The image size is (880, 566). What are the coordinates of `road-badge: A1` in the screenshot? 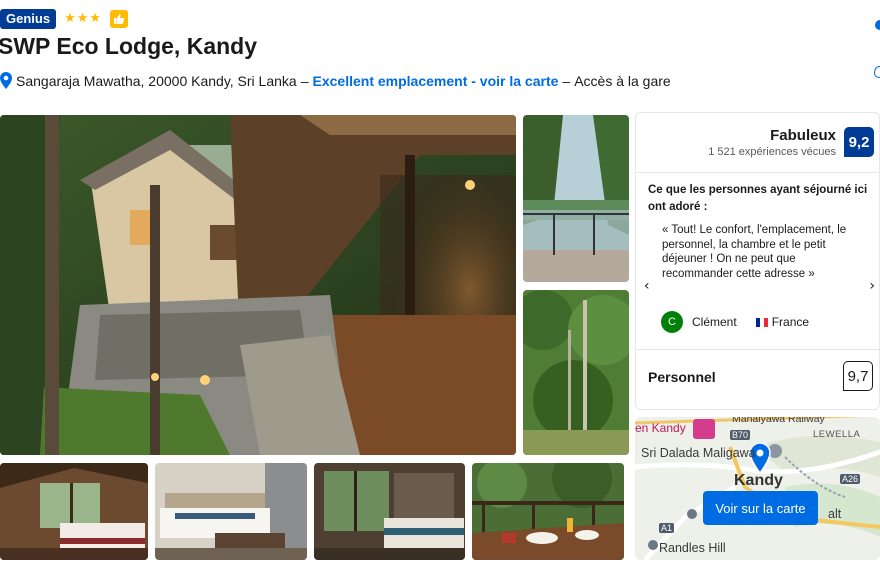 It's located at (667, 528).